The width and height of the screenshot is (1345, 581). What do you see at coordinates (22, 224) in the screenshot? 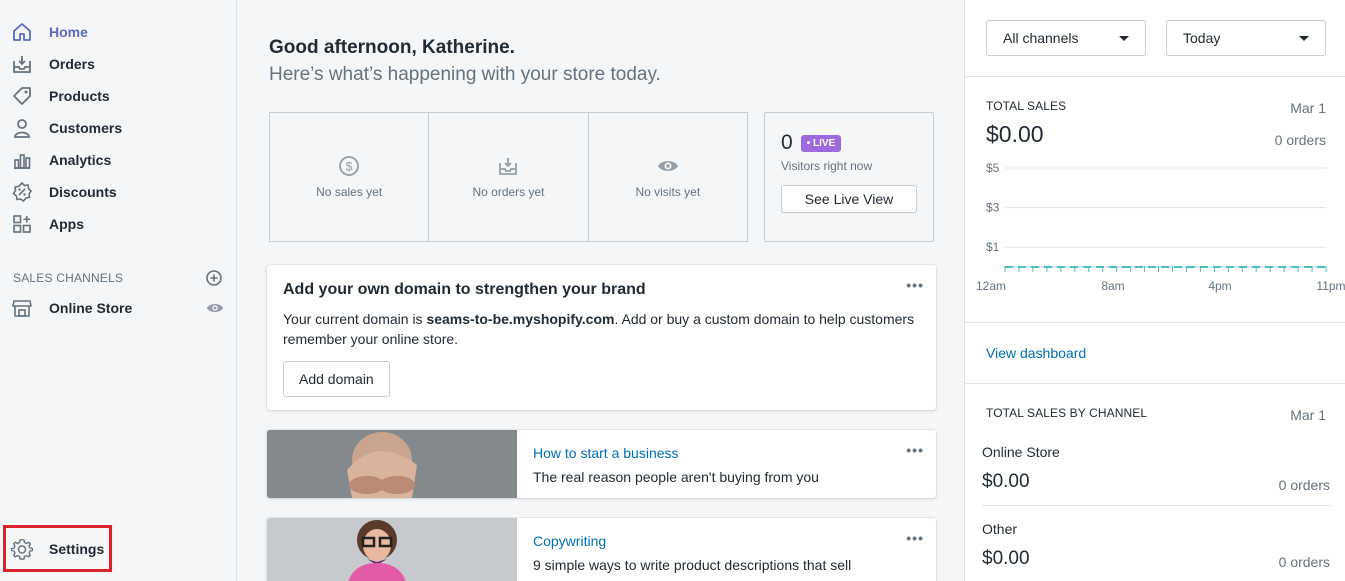
I see `apps-icon` at bounding box center [22, 224].